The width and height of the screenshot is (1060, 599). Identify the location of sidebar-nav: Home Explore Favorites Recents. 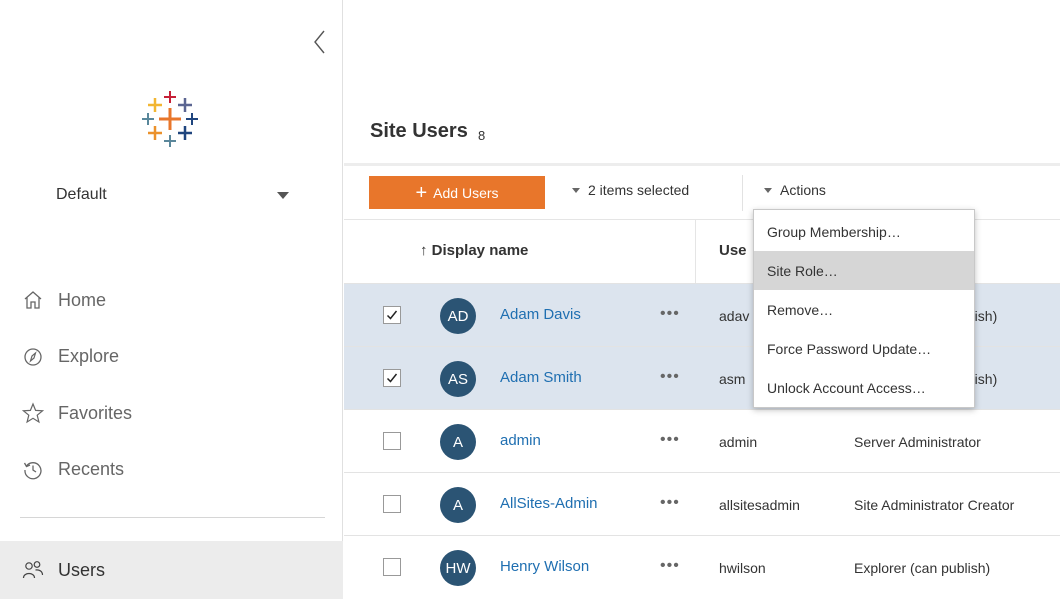
(171, 385).